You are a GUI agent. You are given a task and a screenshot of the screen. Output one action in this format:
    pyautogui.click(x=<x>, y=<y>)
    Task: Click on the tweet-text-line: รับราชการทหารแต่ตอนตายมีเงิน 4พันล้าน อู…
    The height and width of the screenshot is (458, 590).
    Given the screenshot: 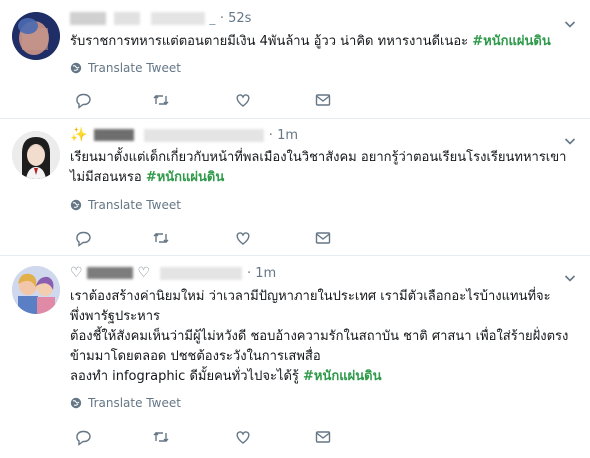 What is the action you would take?
    pyautogui.click(x=269, y=41)
    